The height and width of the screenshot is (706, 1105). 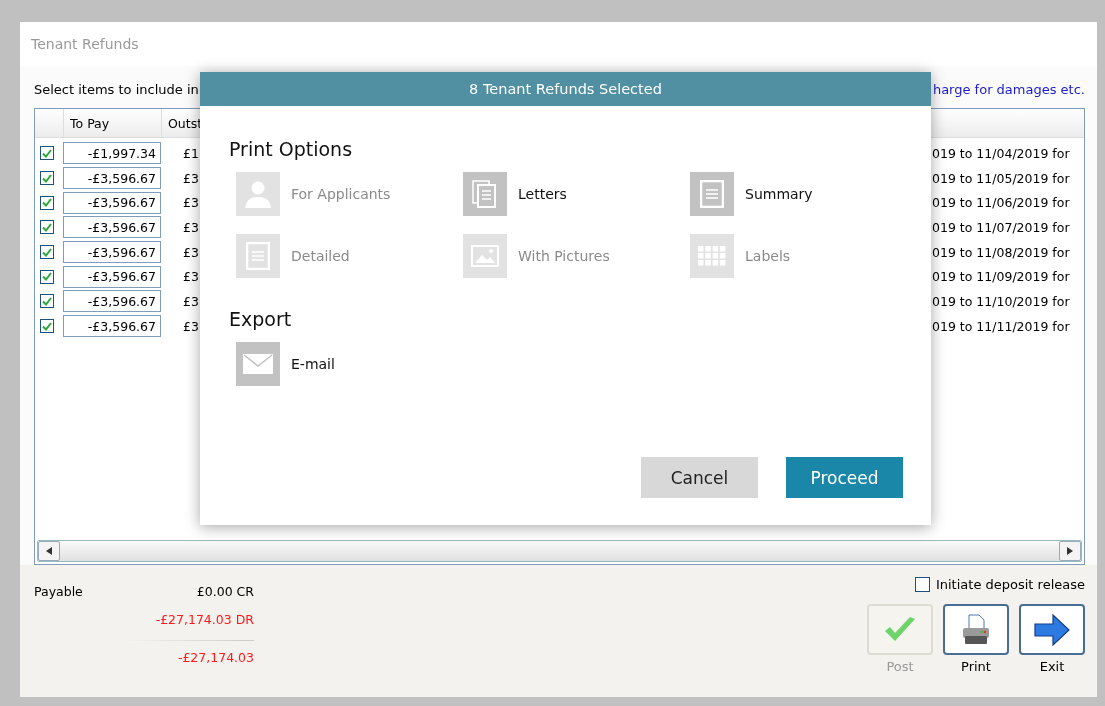 What do you see at coordinates (844, 477) in the screenshot?
I see `proceed-button: Proceed` at bounding box center [844, 477].